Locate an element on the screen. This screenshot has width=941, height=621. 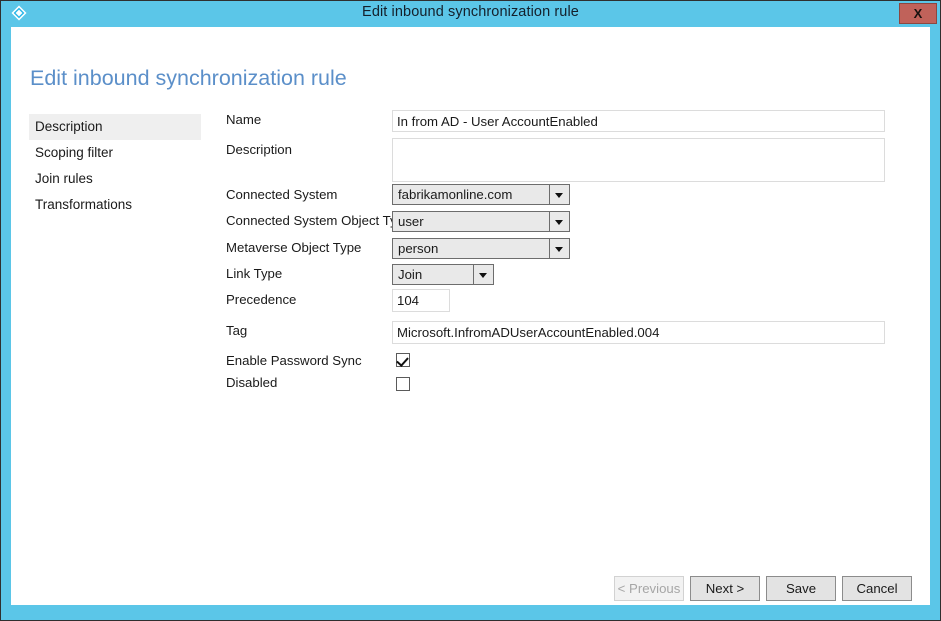
cancel-button: Cancel is located at coordinates (877, 588).